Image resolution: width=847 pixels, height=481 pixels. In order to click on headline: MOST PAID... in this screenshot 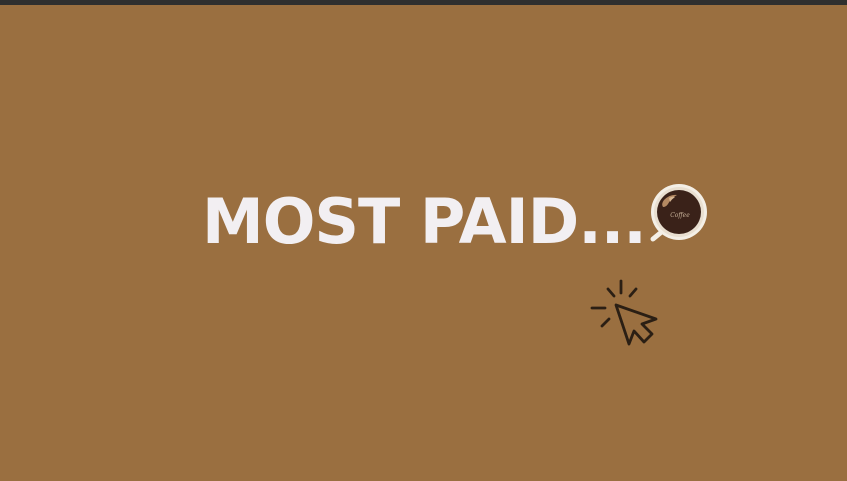, I will do `click(424, 221)`.